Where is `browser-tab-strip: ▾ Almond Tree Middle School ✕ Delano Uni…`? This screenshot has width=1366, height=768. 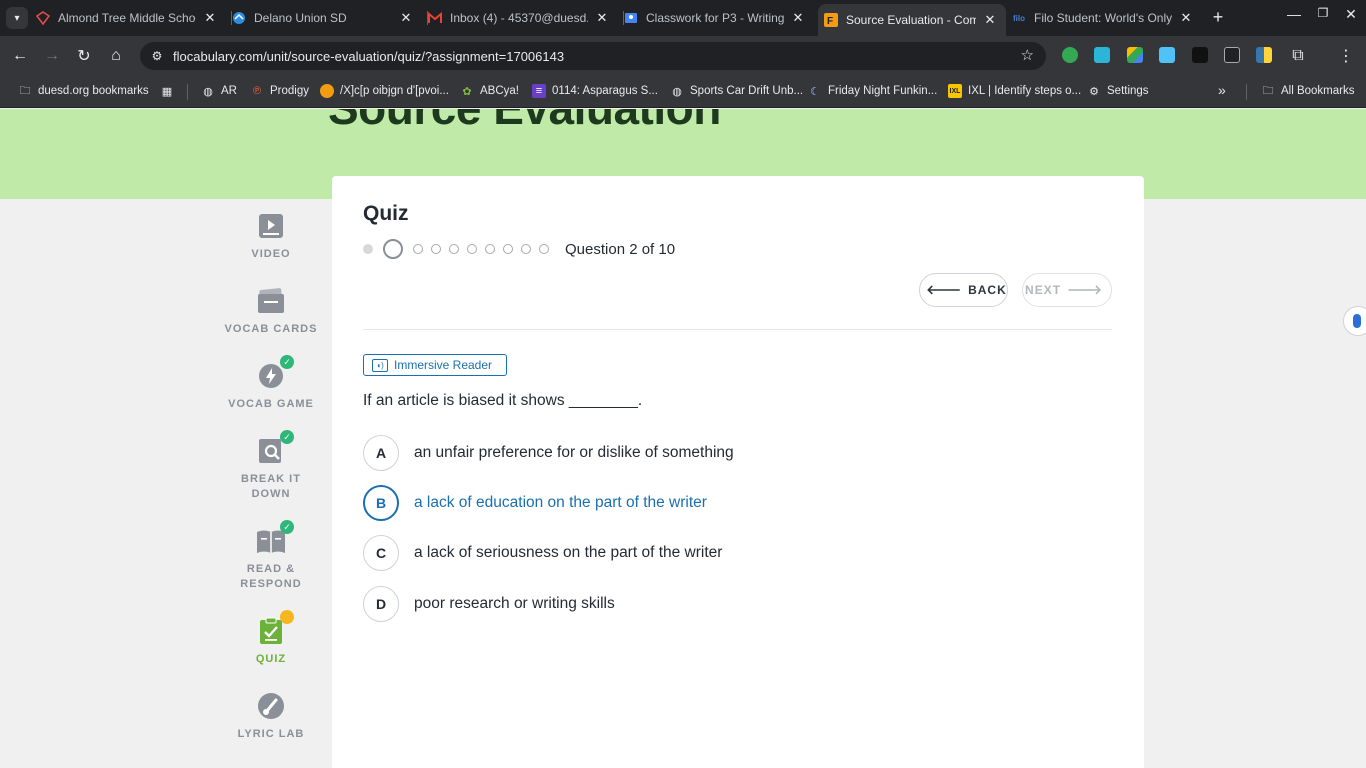
browser-tab-strip: ▾ Almond Tree Middle School ✕ Delano Uni… is located at coordinates (683, 18).